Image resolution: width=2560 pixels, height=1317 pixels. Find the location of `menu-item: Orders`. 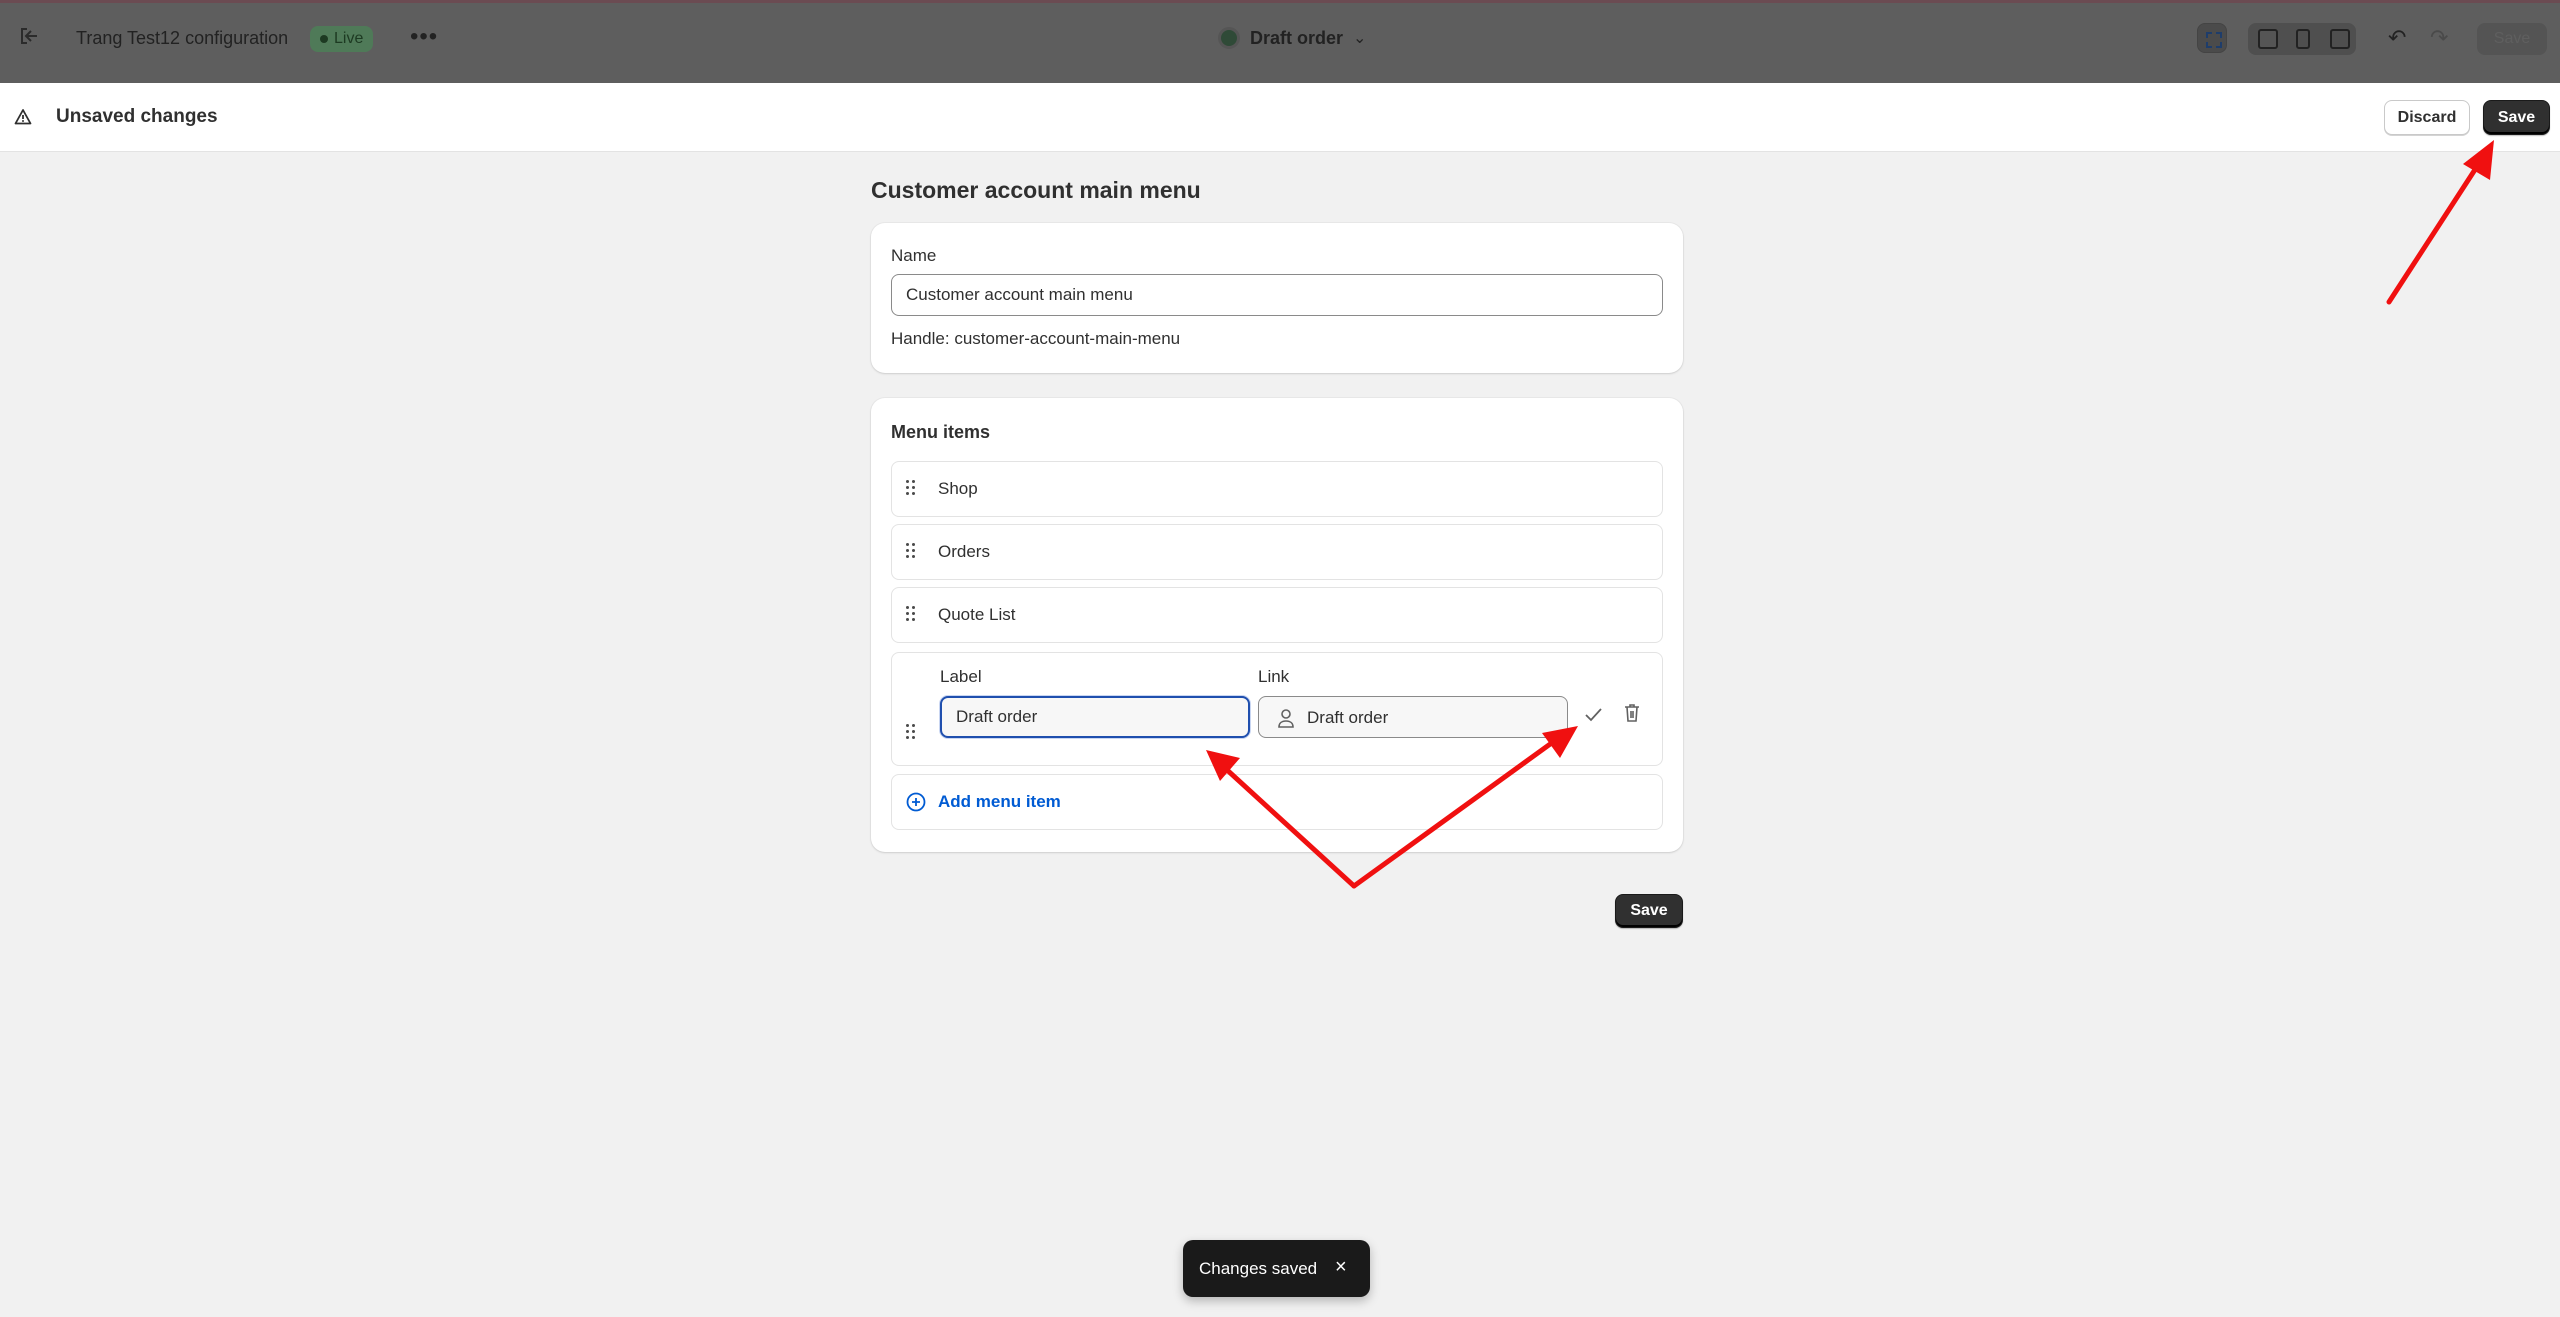

menu-item: Orders is located at coordinates (1277, 552).